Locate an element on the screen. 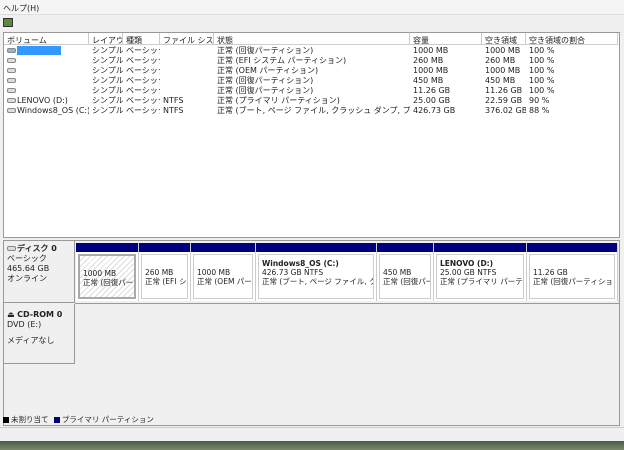  disk-icon is located at coordinates (11, 248).